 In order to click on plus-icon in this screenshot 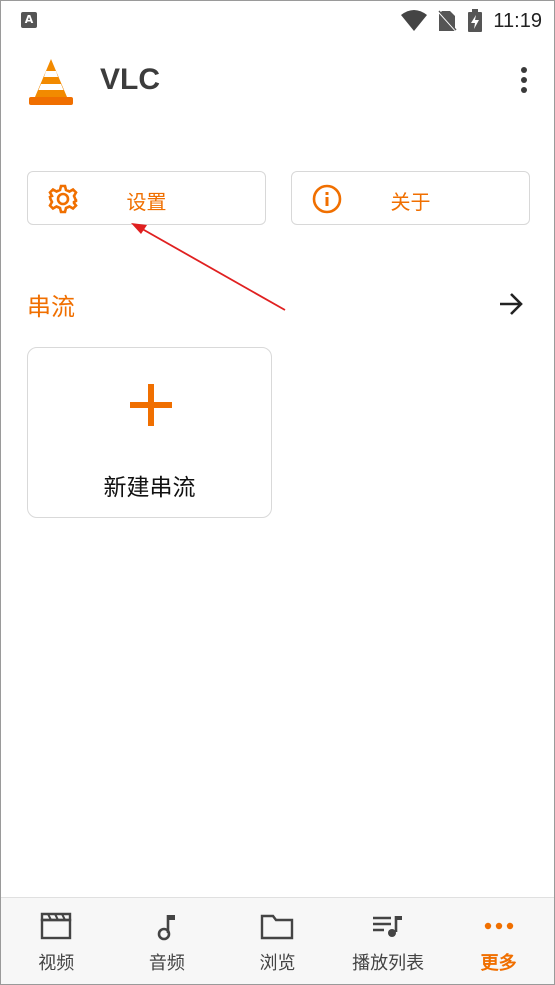, I will do `click(151, 405)`.